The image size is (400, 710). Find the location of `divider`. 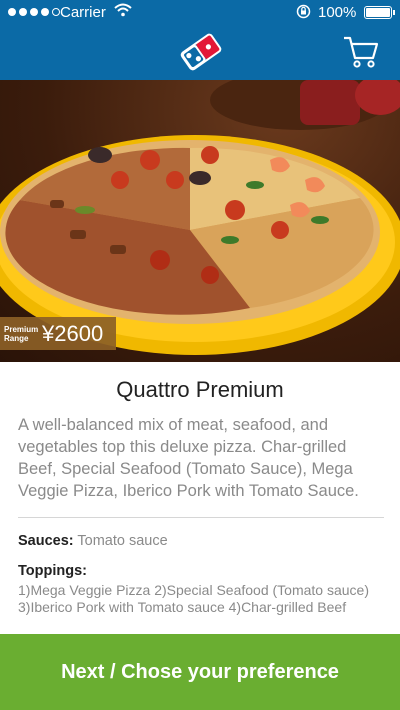

divider is located at coordinates (201, 517).